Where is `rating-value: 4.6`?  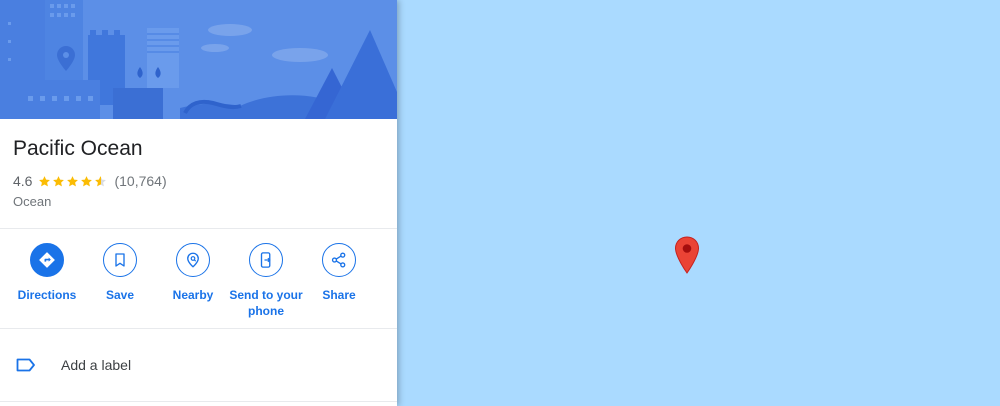 rating-value: 4.6 is located at coordinates (23, 181).